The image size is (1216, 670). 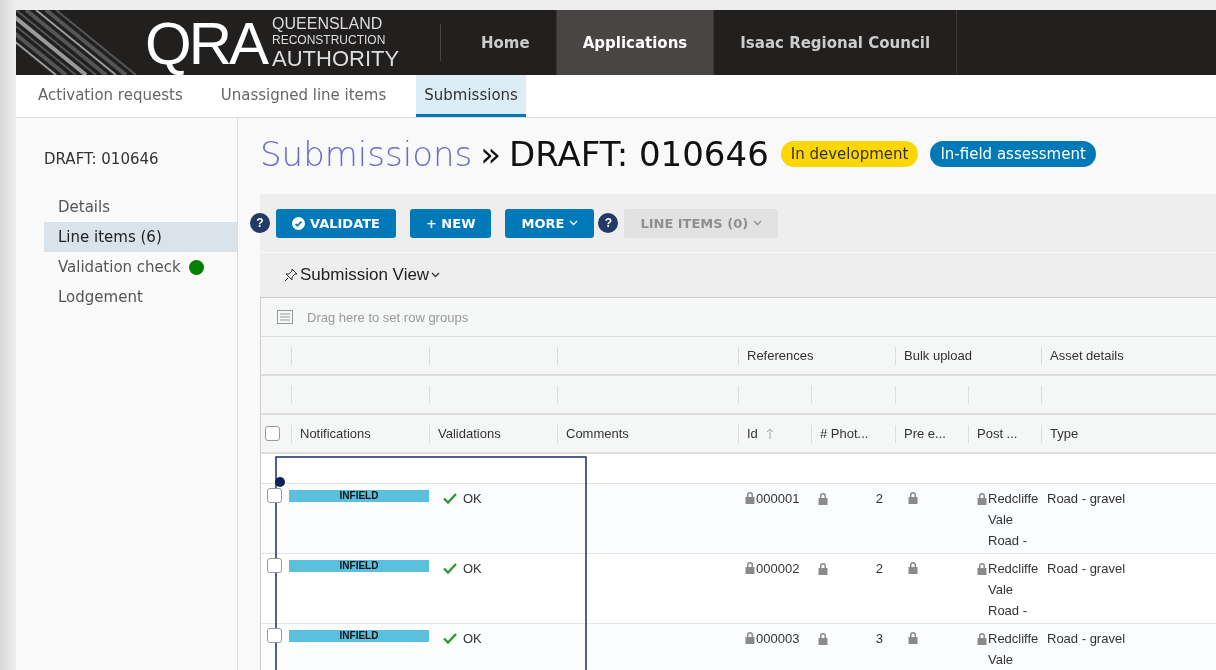 What do you see at coordinates (778, 568) in the screenshot?
I see `table-cell: 000002` at bounding box center [778, 568].